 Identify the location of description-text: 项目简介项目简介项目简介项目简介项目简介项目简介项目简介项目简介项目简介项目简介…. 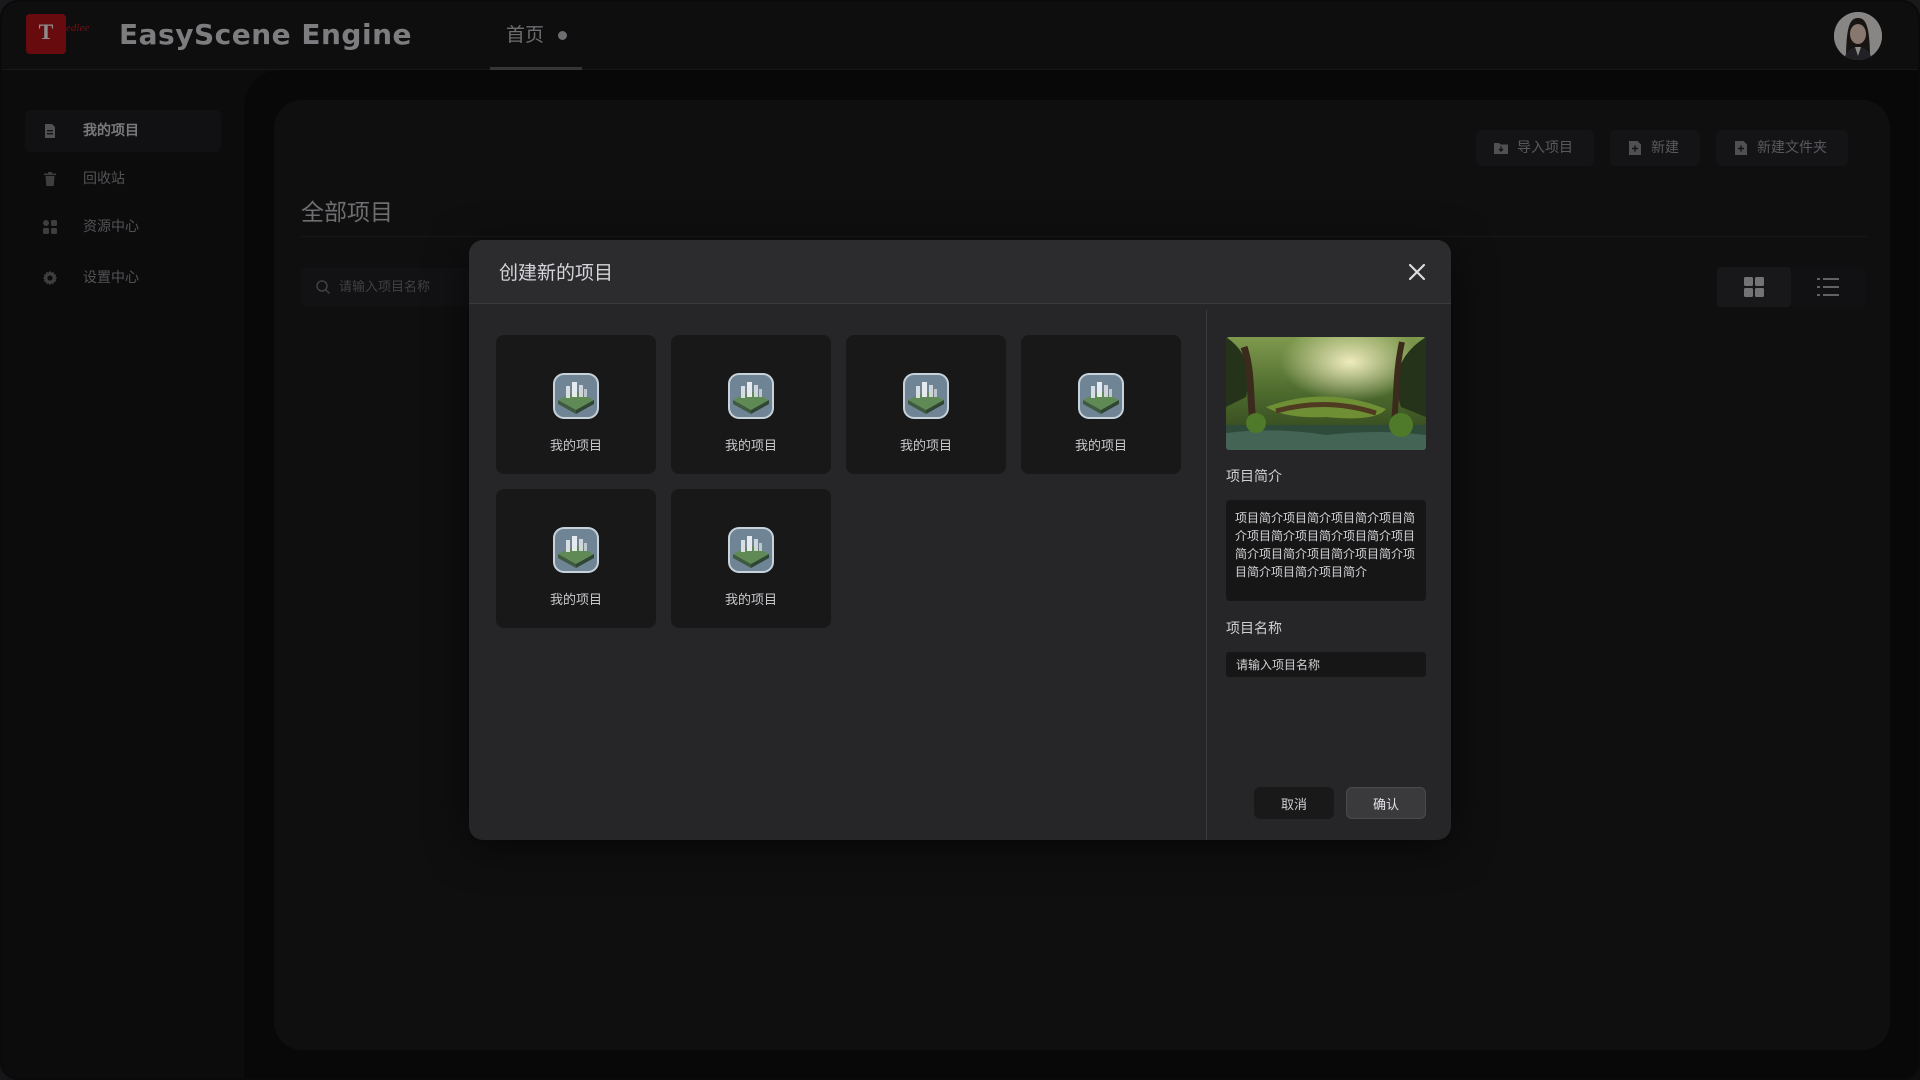
(1326, 550).